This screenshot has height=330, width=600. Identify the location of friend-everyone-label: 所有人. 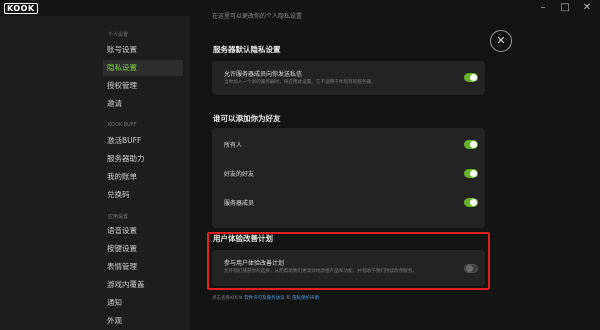
(233, 145).